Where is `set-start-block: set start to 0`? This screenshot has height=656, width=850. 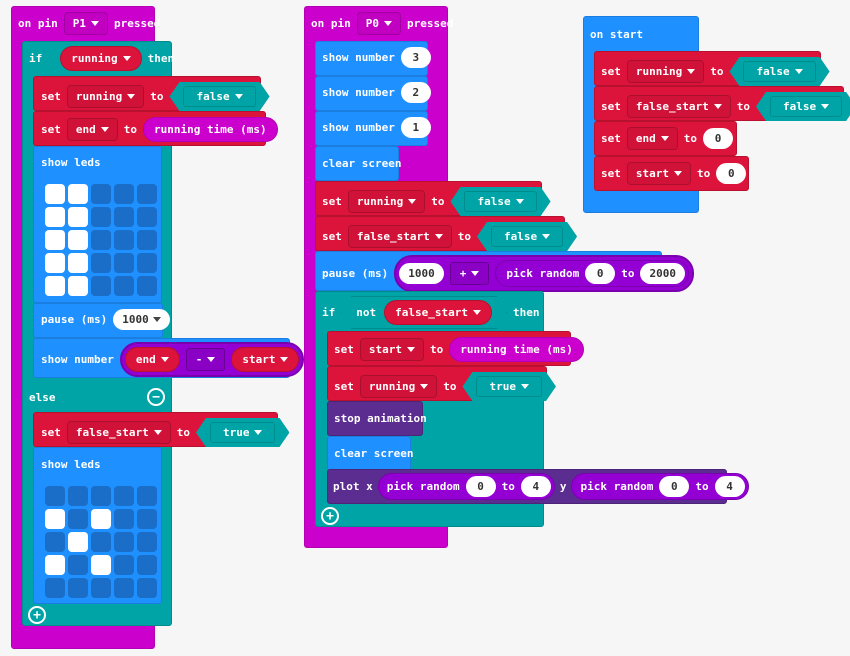 set-start-block: set start to 0 is located at coordinates (671, 173).